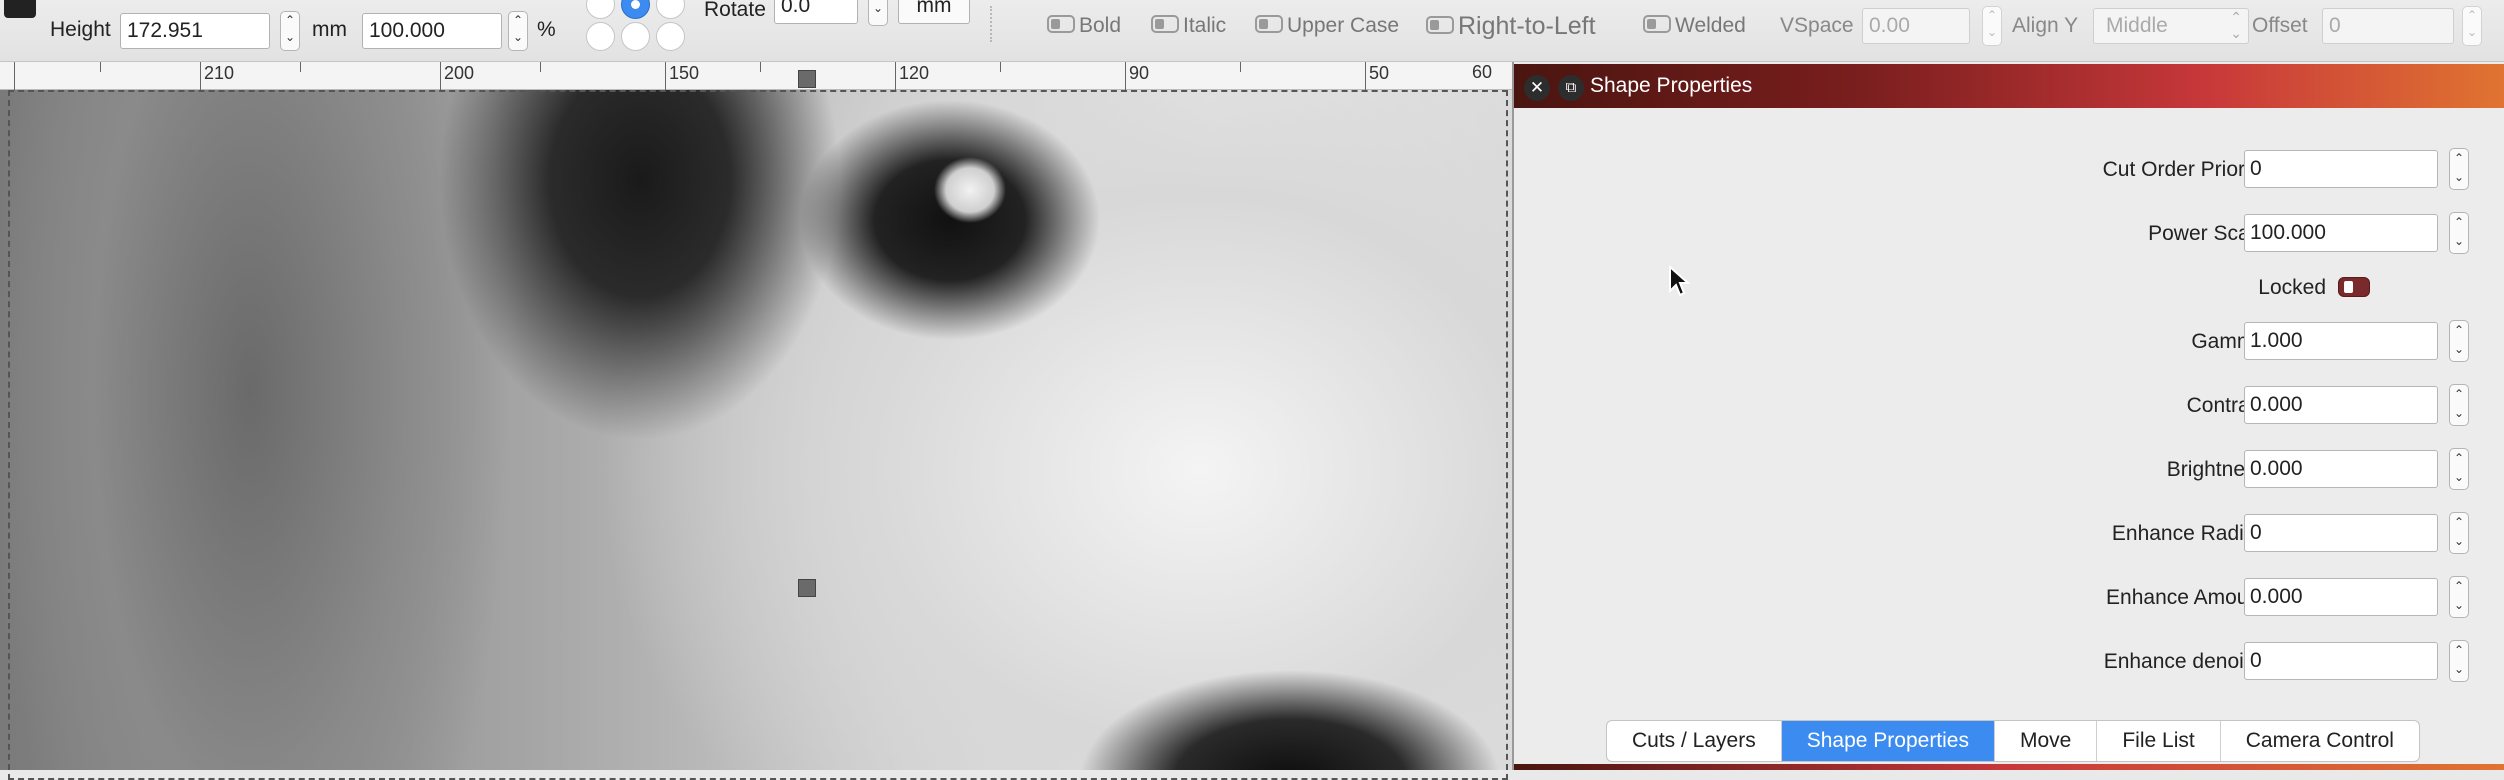 Image resolution: width=2504 pixels, height=780 pixels. Describe the element at coordinates (1694, 26) in the screenshot. I see `welded-toggle: Welded` at that location.